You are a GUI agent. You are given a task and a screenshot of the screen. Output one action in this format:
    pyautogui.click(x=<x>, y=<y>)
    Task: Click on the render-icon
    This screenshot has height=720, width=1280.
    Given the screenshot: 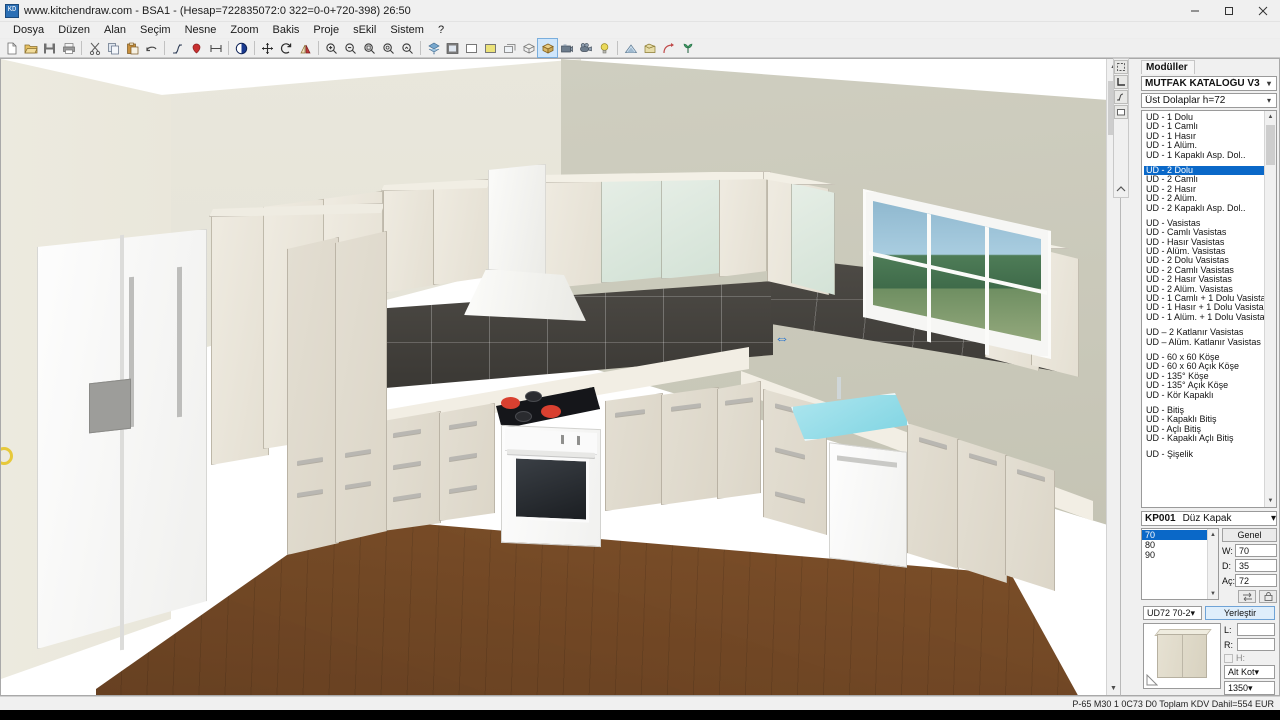 What is the action you would take?
    pyautogui.click(x=433, y=48)
    